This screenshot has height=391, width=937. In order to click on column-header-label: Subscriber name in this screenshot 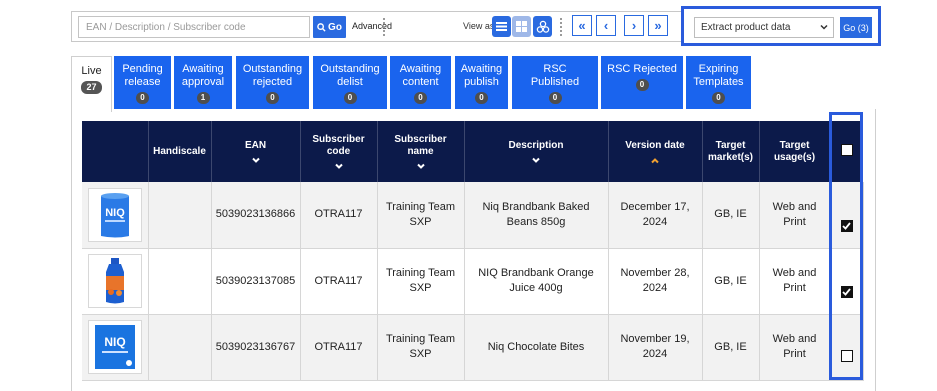, I will do `click(420, 145)`.